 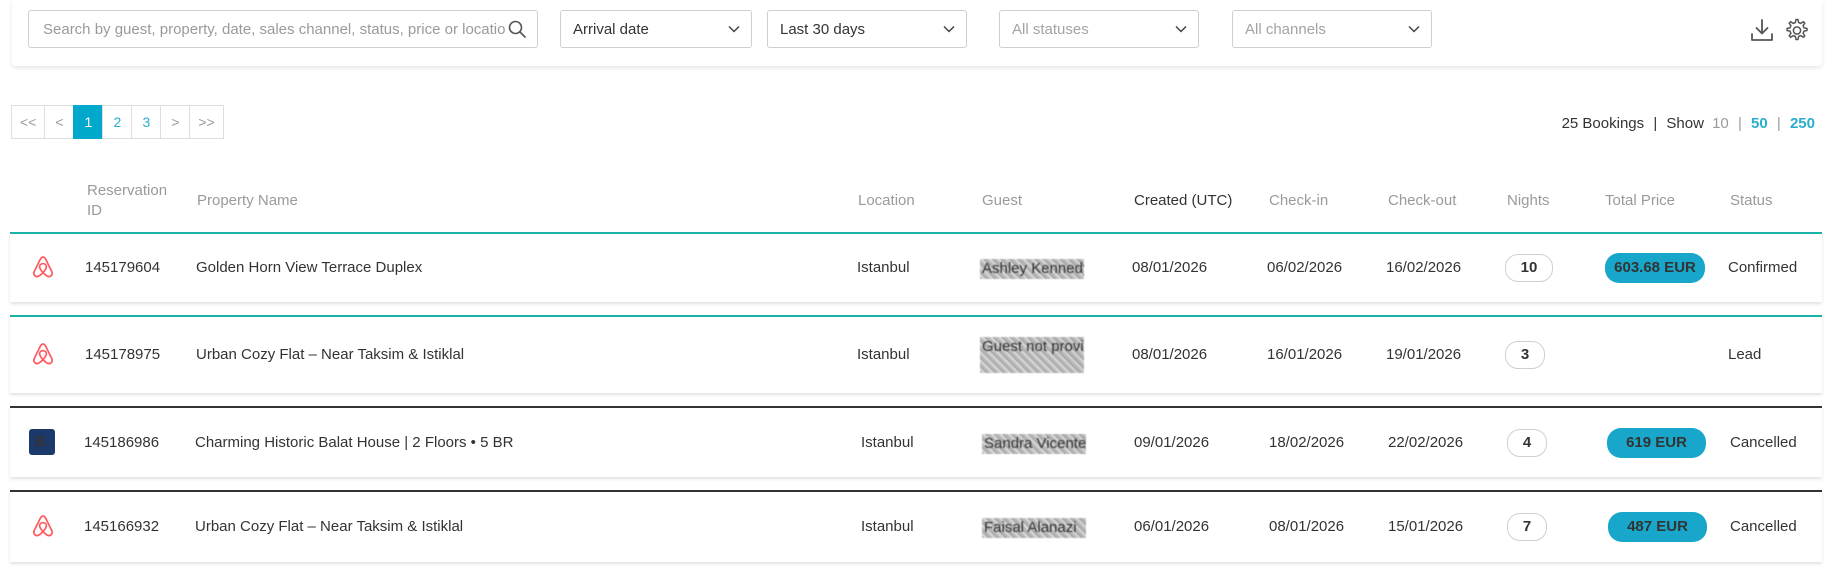 What do you see at coordinates (1759, 123) in the screenshot?
I see `show-50-option: 50` at bounding box center [1759, 123].